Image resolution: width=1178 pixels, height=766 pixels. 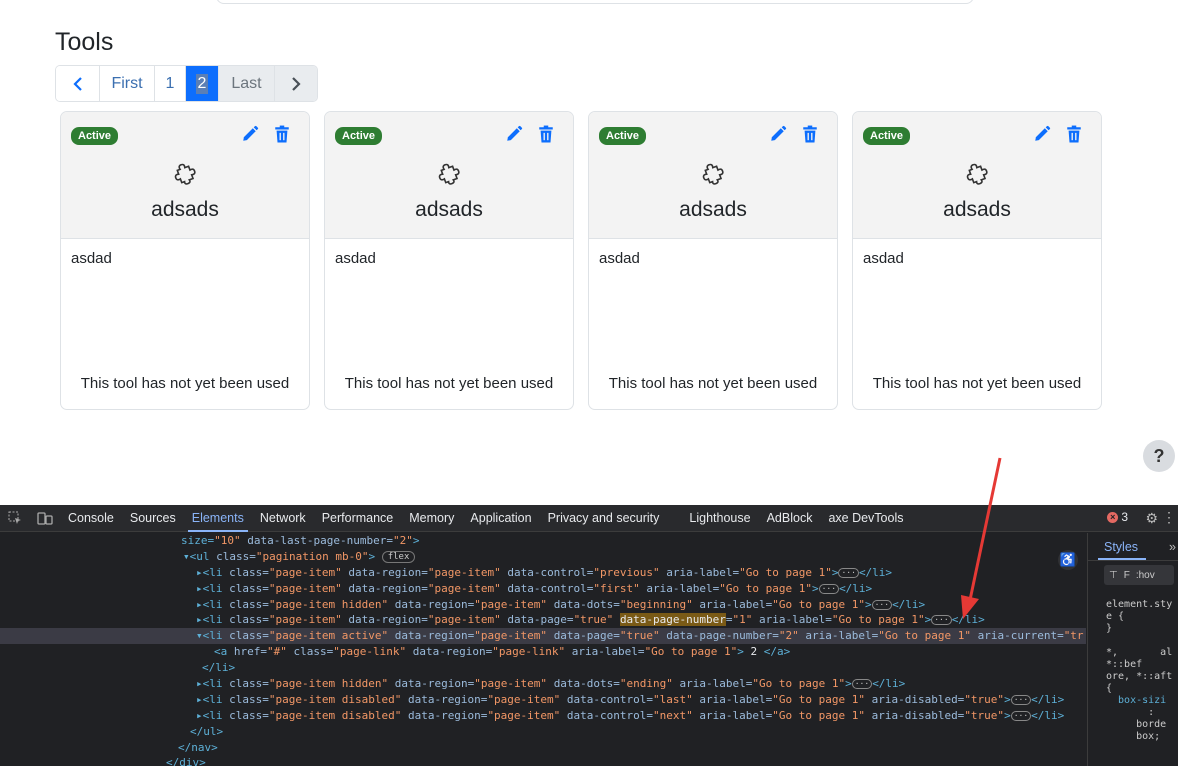 What do you see at coordinates (127, 83) in the screenshot?
I see `pagination-first: First` at bounding box center [127, 83].